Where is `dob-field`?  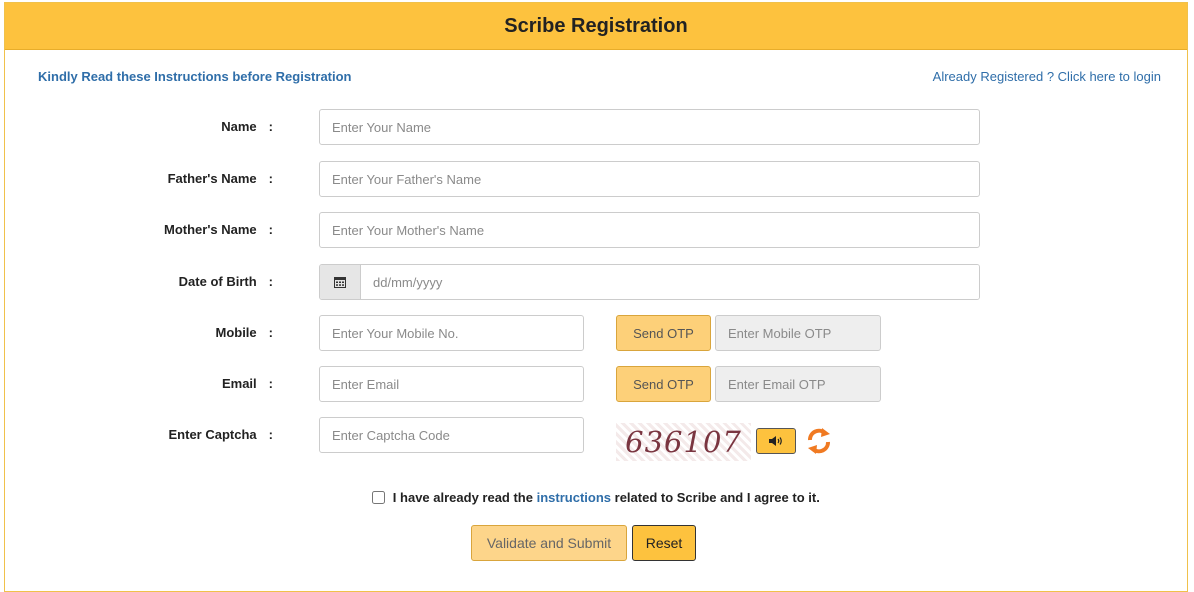 dob-field is located at coordinates (649, 282).